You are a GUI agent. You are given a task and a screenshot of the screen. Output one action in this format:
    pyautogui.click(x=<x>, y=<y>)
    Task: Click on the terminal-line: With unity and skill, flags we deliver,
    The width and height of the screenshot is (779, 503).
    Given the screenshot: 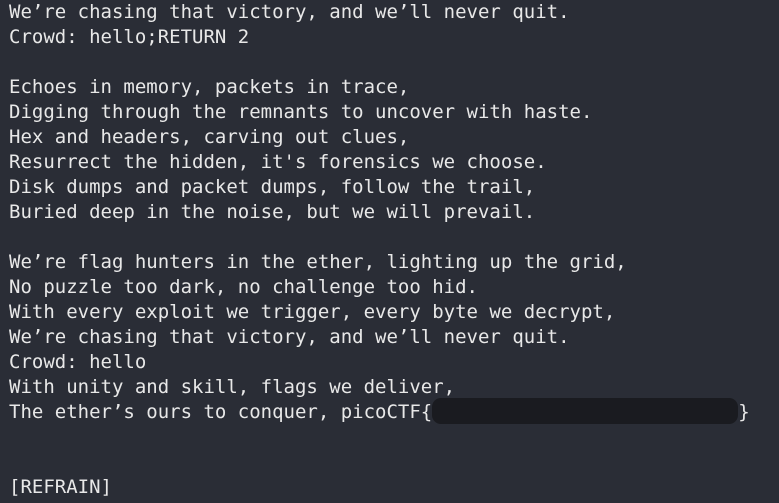 What is the action you would take?
    pyautogui.click(x=232, y=387)
    